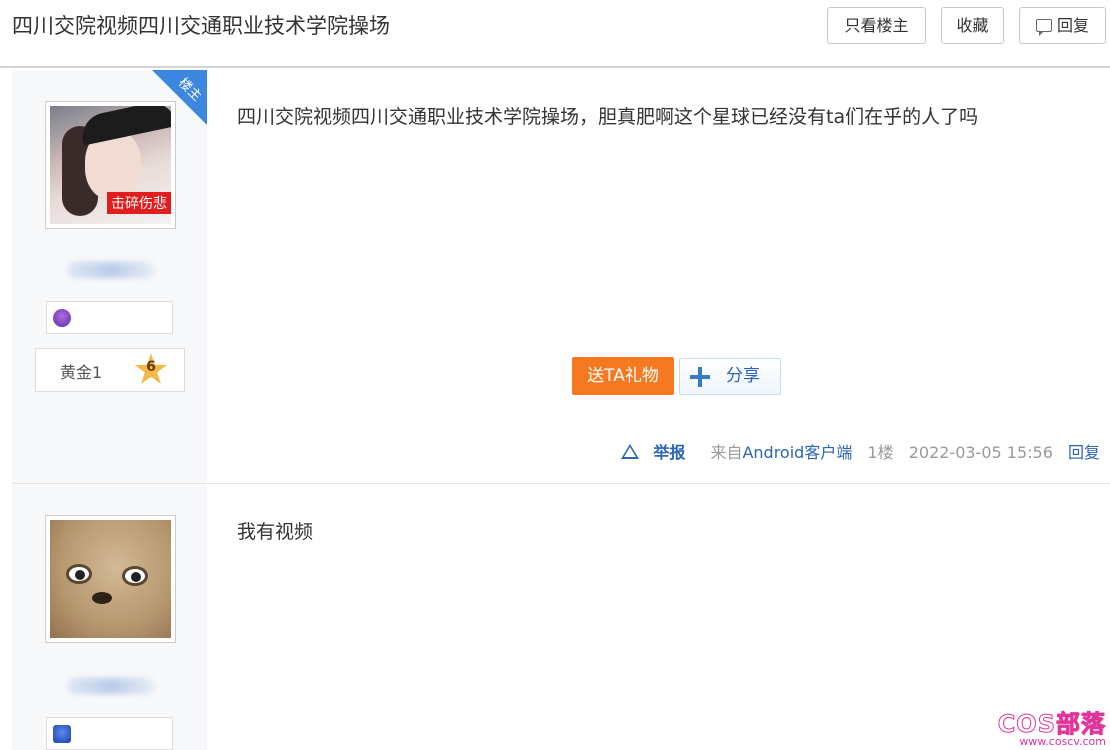 The height and width of the screenshot is (750, 1110). What do you see at coordinates (139, 203) in the screenshot?
I see `avatar-tag: 击碎伤悲` at bounding box center [139, 203].